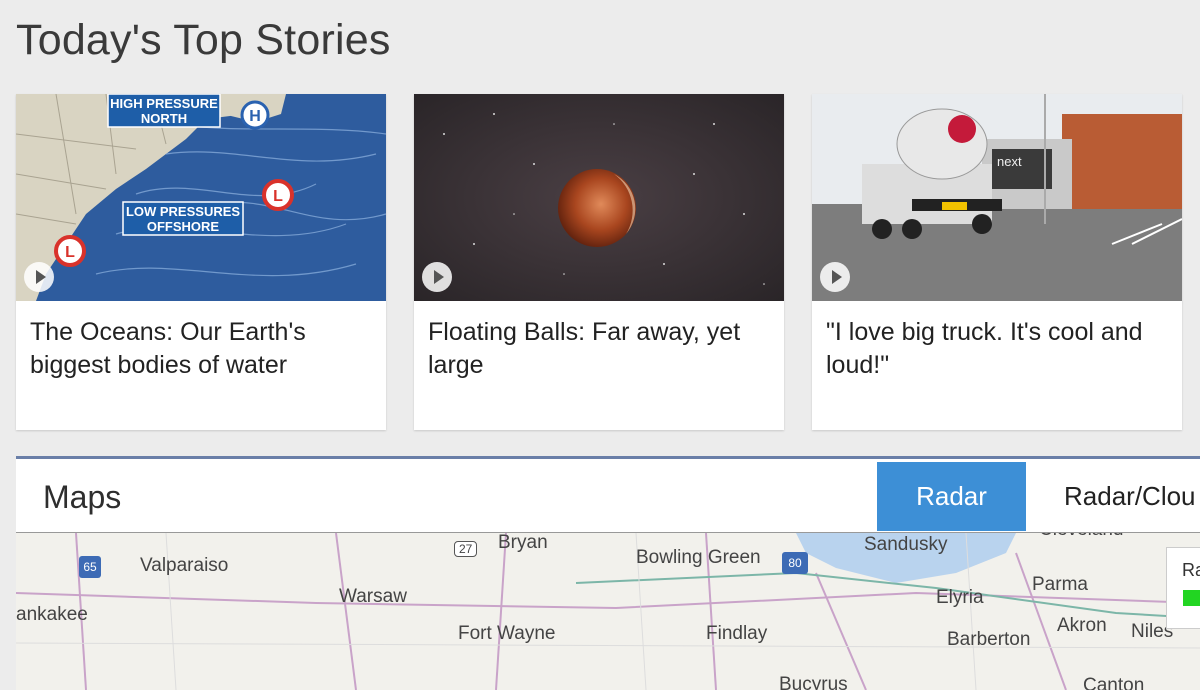  What do you see at coordinates (951, 496) in the screenshot?
I see `tab-radar: Radar` at bounding box center [951, 496].